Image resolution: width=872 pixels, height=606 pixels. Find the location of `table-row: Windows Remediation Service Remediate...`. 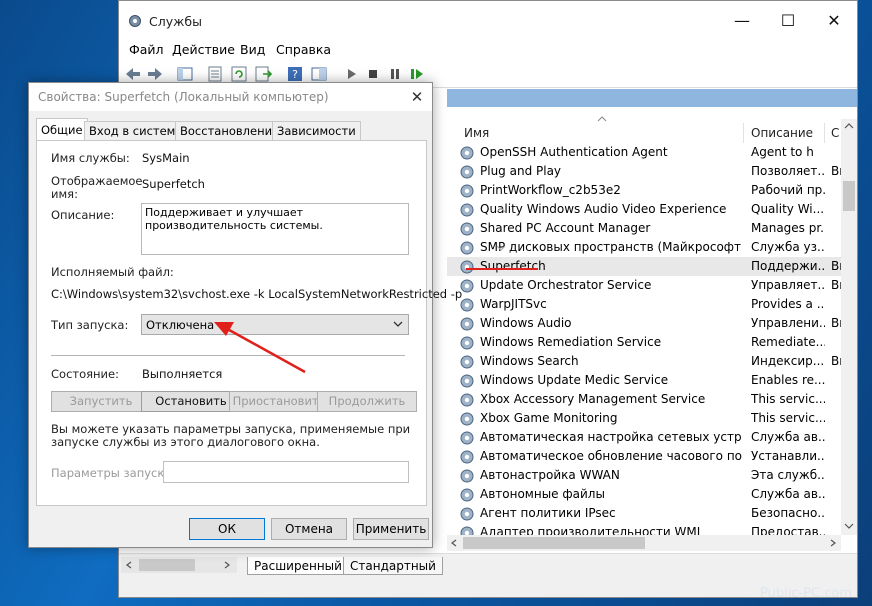

table-row: Windows Remediation Service Remediate... is located at coordinates (644, 342).